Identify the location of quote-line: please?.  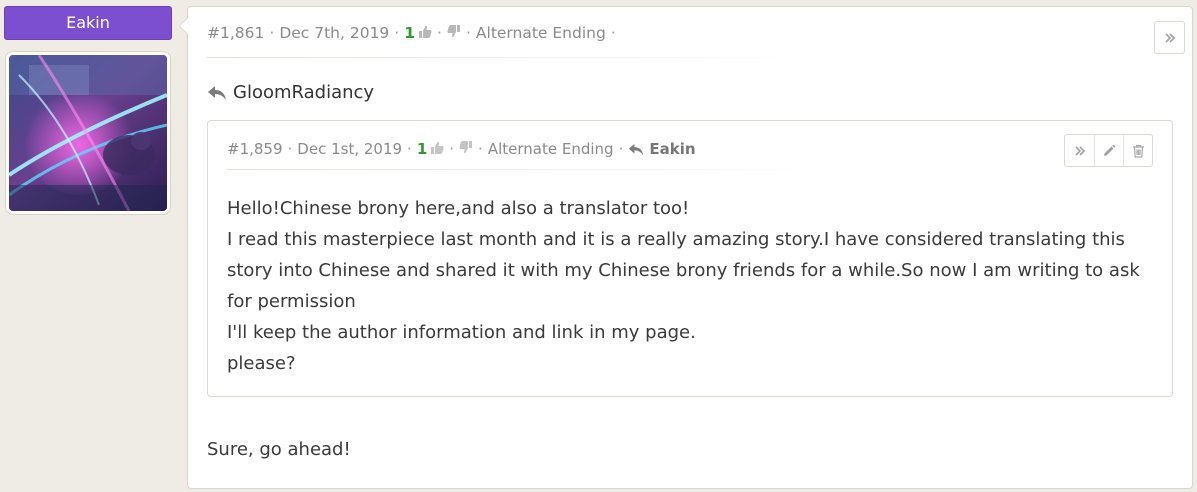
(261, 363).